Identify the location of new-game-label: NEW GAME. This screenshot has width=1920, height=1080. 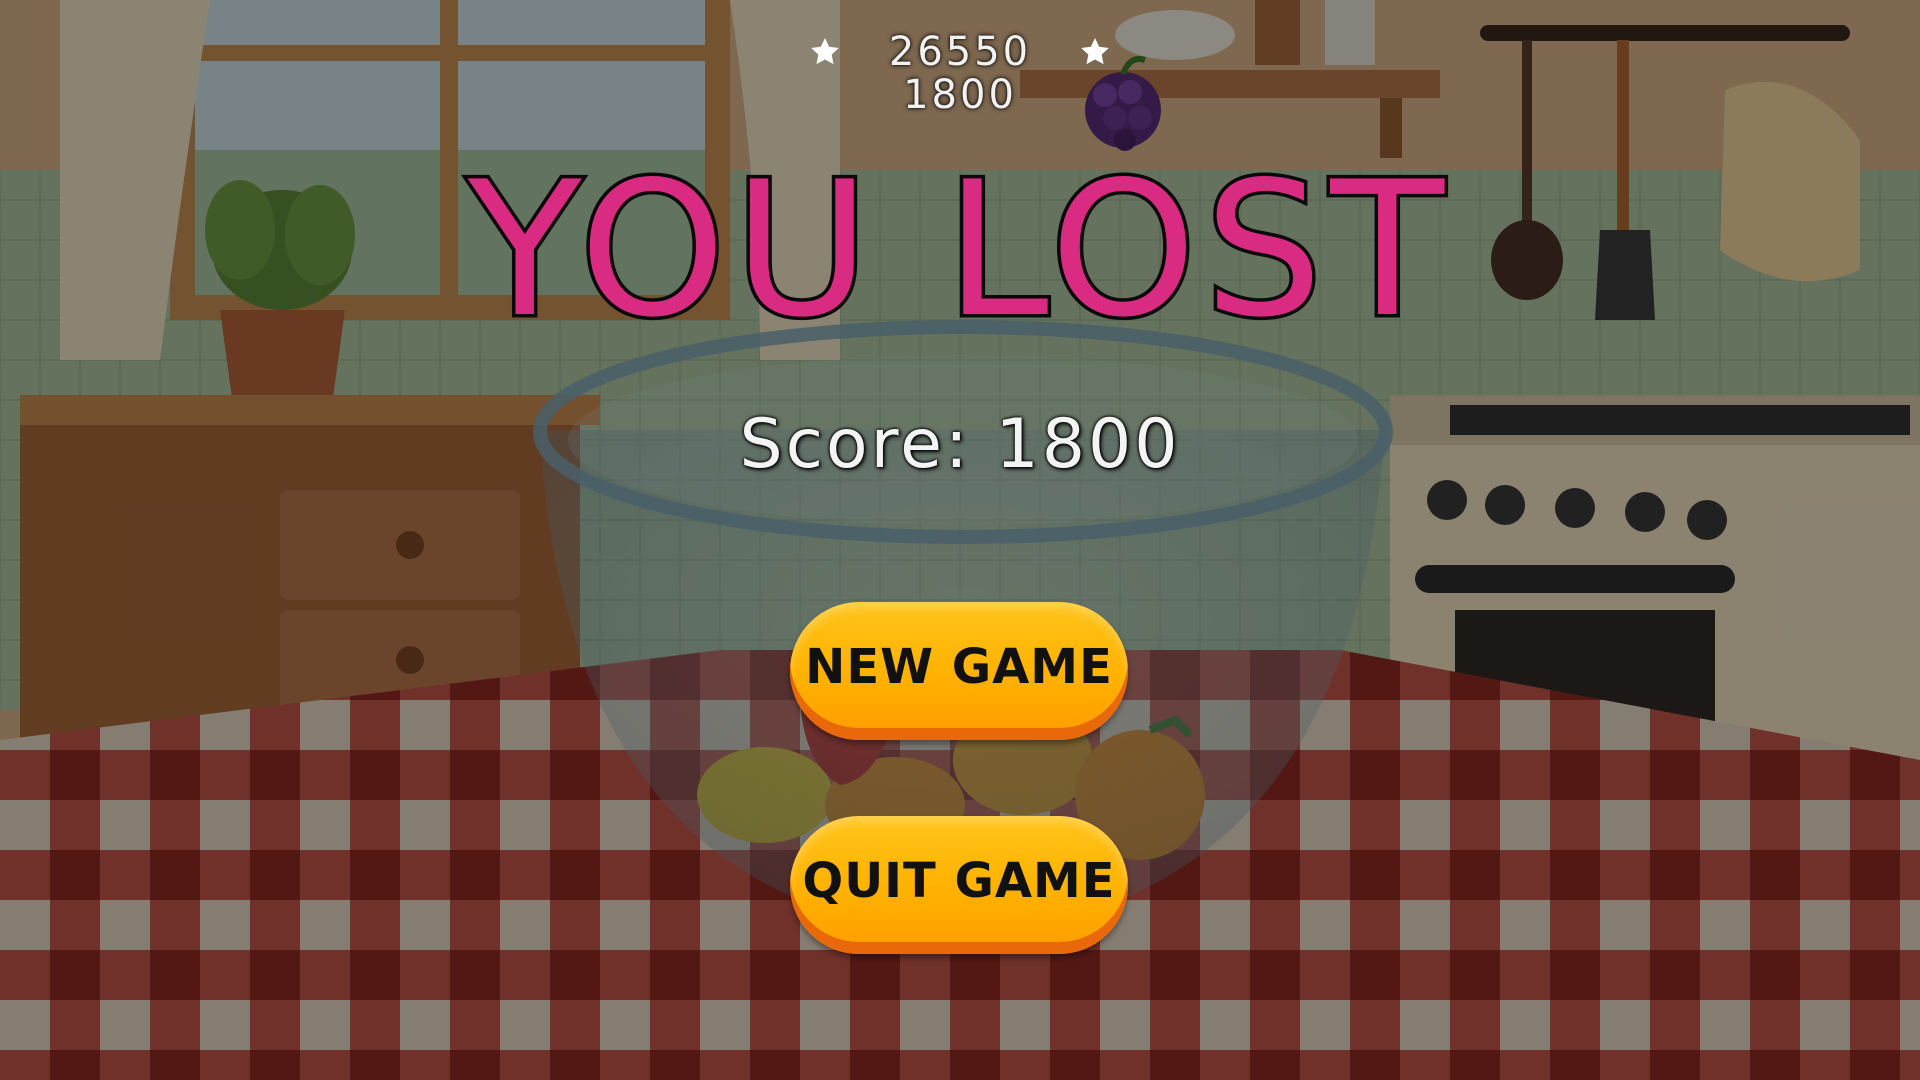
(959, 667).